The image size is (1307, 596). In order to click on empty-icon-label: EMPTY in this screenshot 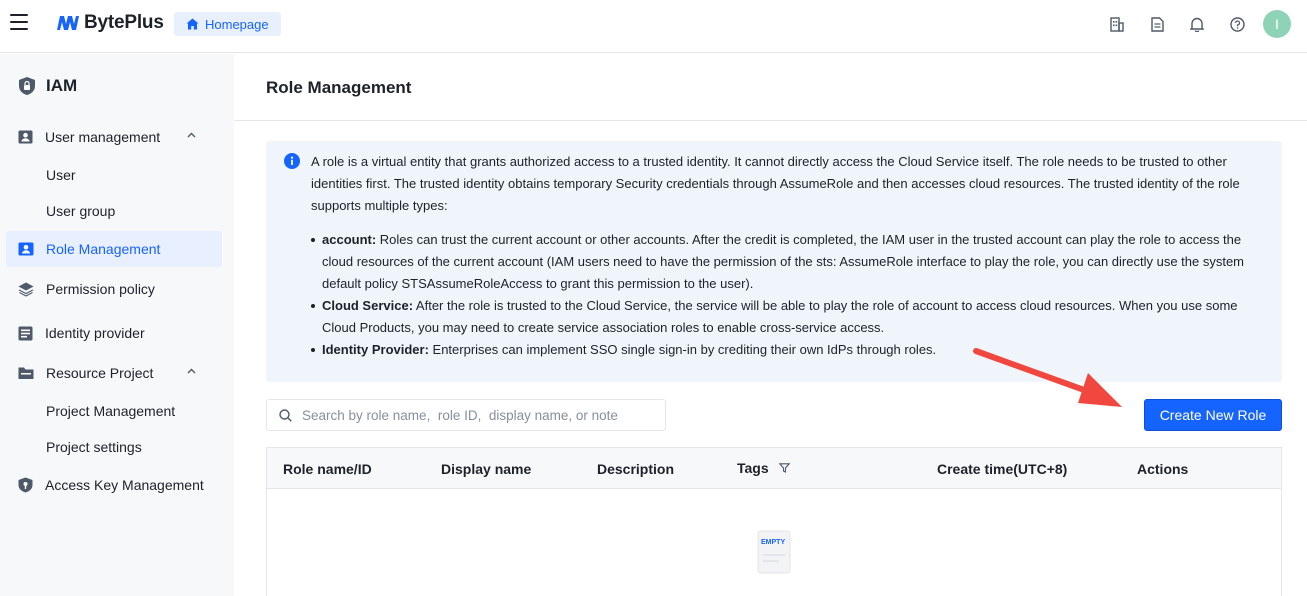, I will do `click(773, 542)`.